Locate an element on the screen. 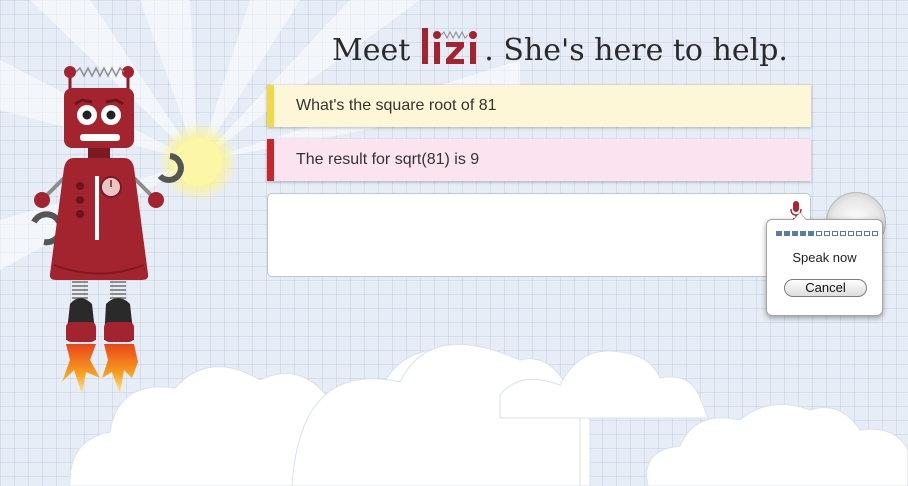  assistant-answer-card: The result for sqrt(81) is 9 is located at coordinates (539, 160).